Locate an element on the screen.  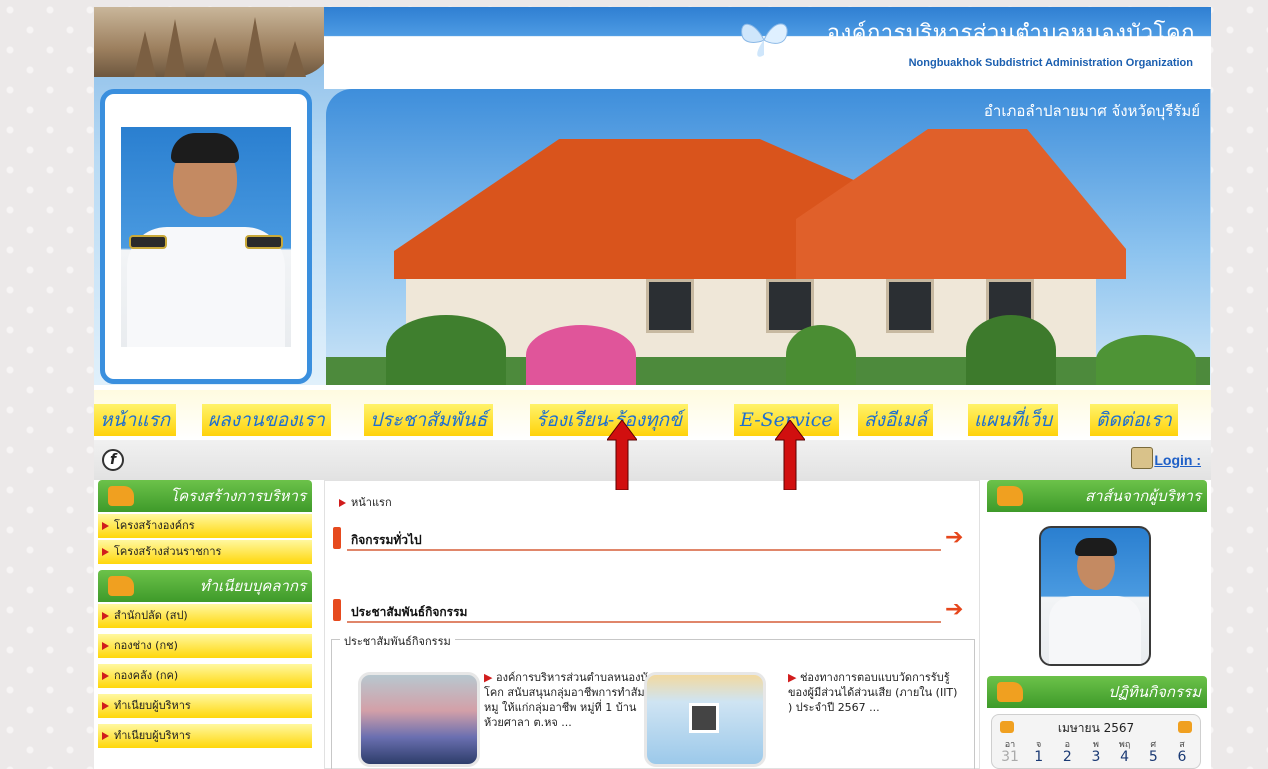
nav-contact: ติดต่อเรา is located at coordinates (1134, 420).